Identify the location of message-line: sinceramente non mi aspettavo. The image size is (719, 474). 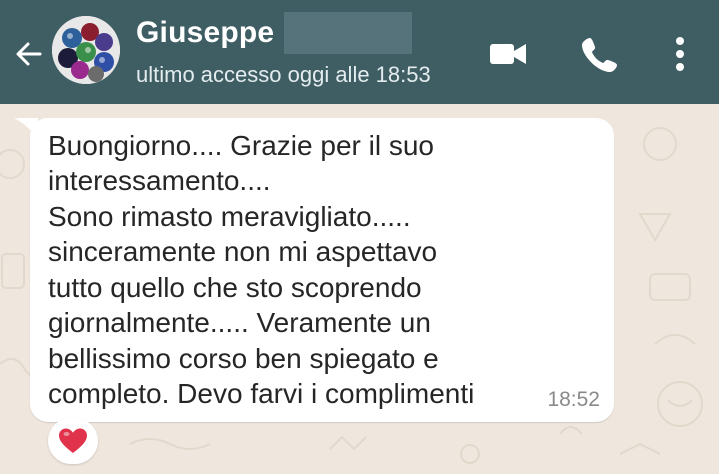
(243, 251).